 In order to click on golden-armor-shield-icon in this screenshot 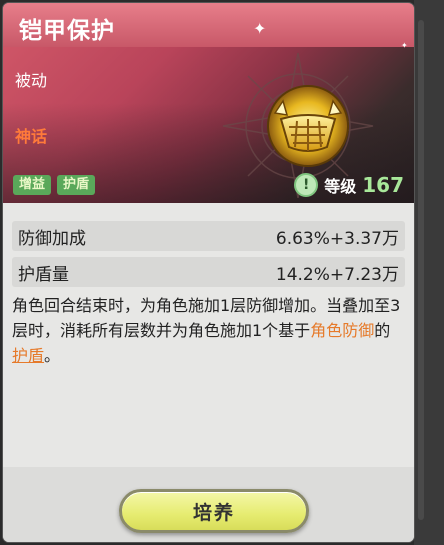, I will do `click(308, 126)`.